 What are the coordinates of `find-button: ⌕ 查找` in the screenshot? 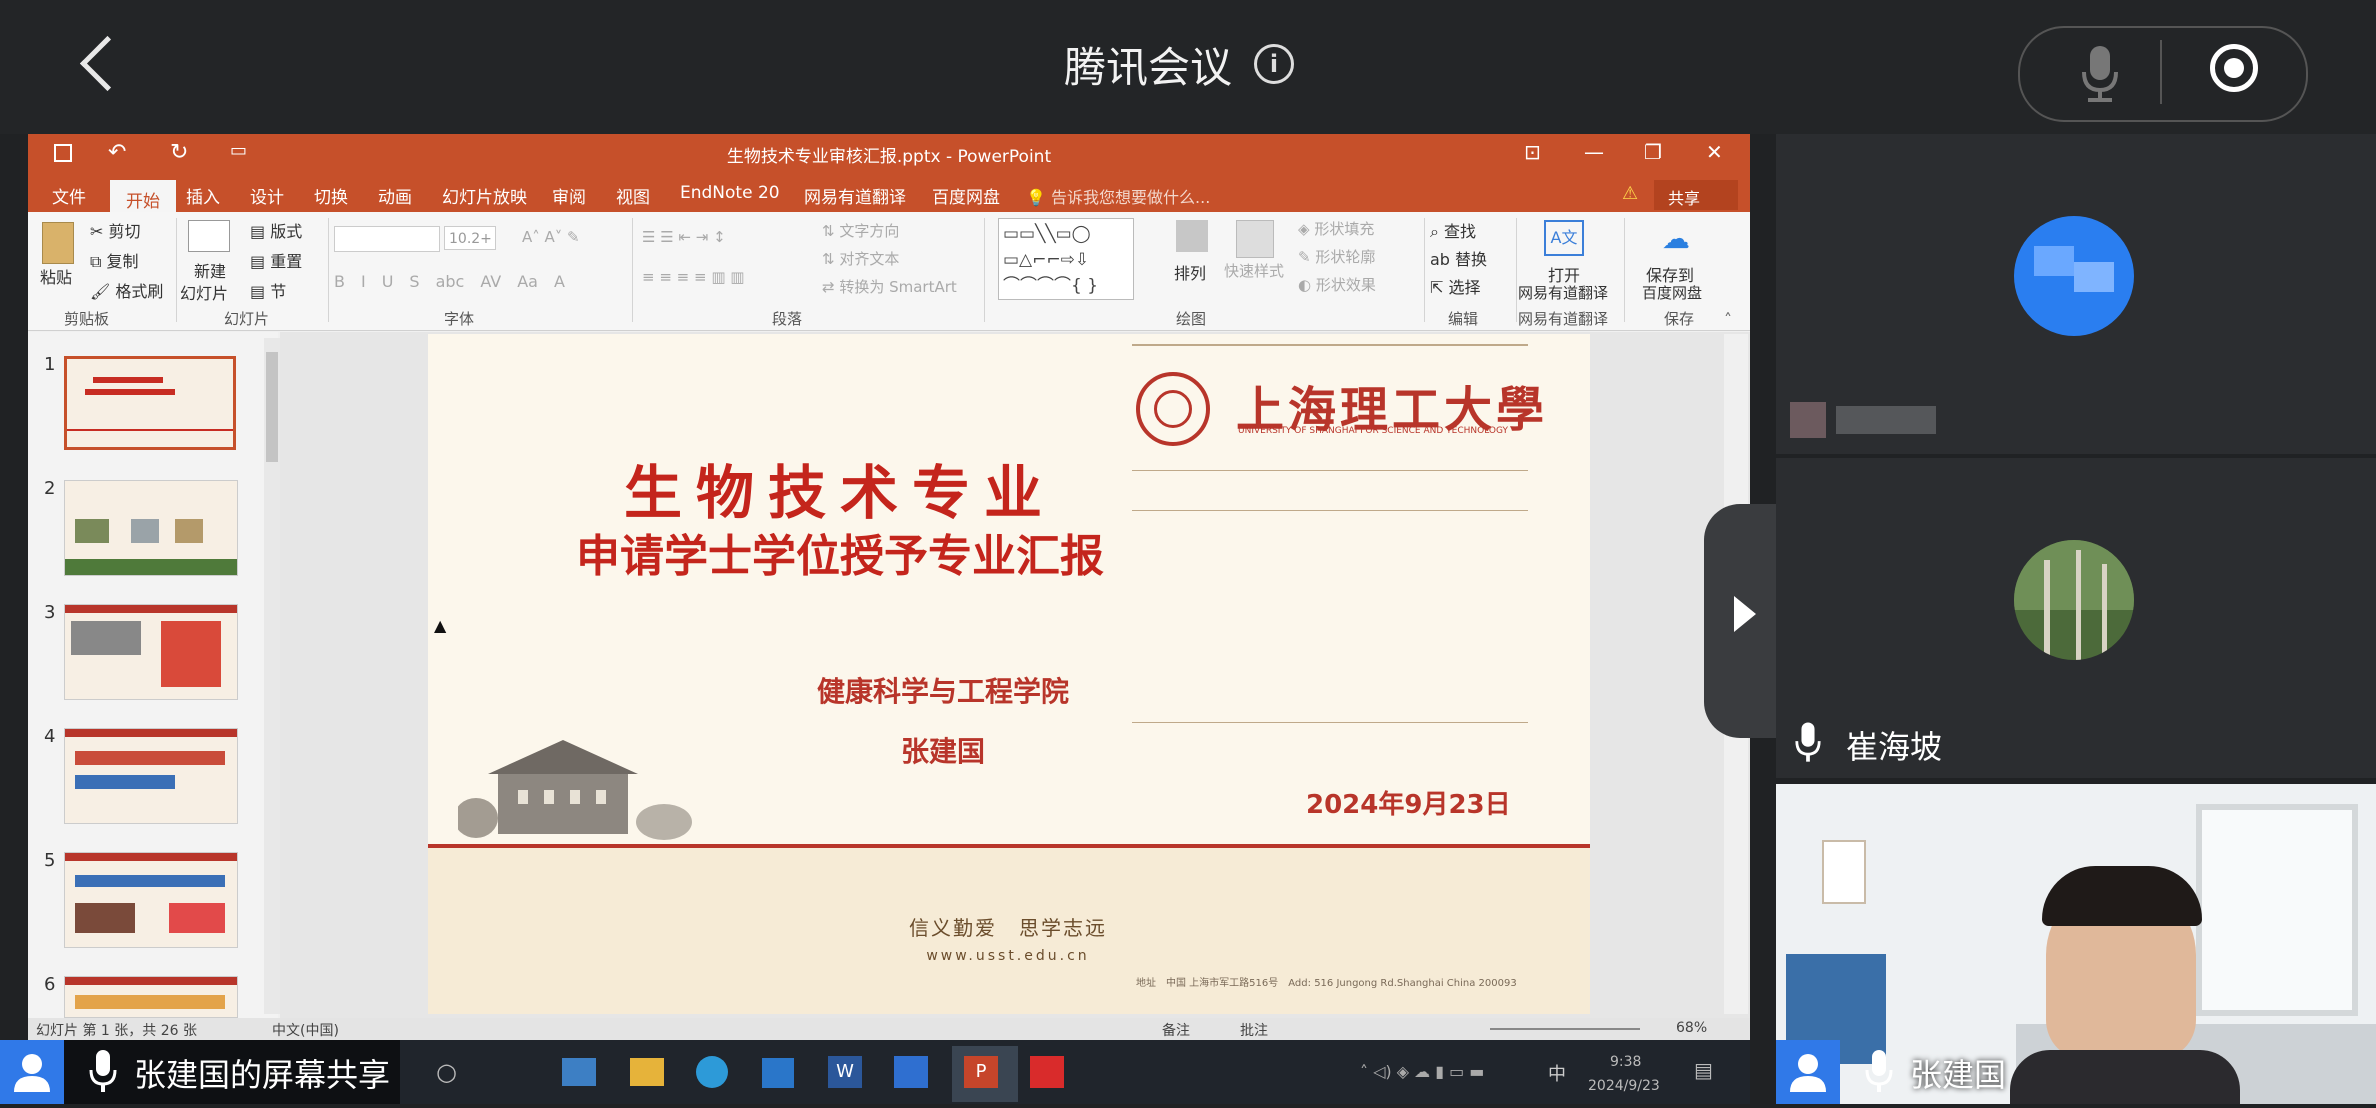 It's located at (1453, 230).